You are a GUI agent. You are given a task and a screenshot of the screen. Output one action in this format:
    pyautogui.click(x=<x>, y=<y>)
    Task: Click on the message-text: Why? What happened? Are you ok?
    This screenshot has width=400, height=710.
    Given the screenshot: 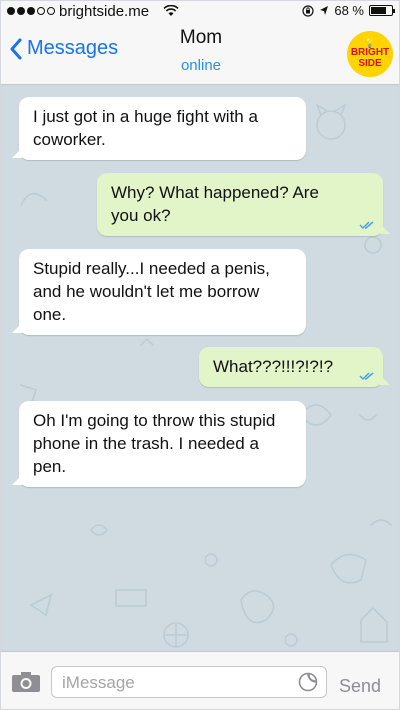 What is the action you would take?
    pyautogui.click(x=215, y=204)
    